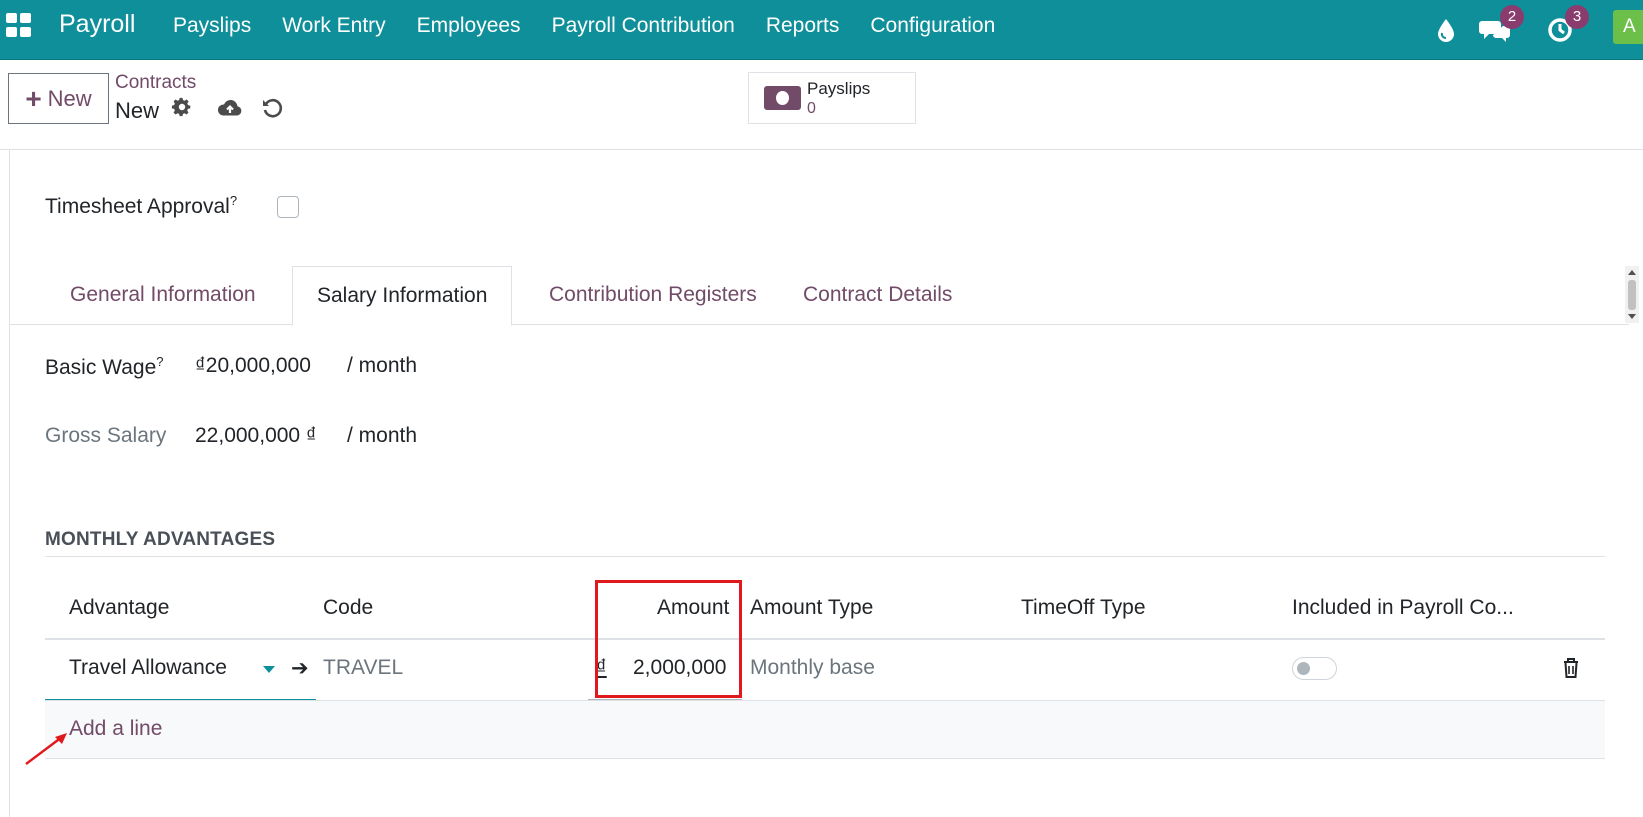 This screenshot has height=817, width=1643. I want to click on smart-button-label: Payslips, so click(839, 88).